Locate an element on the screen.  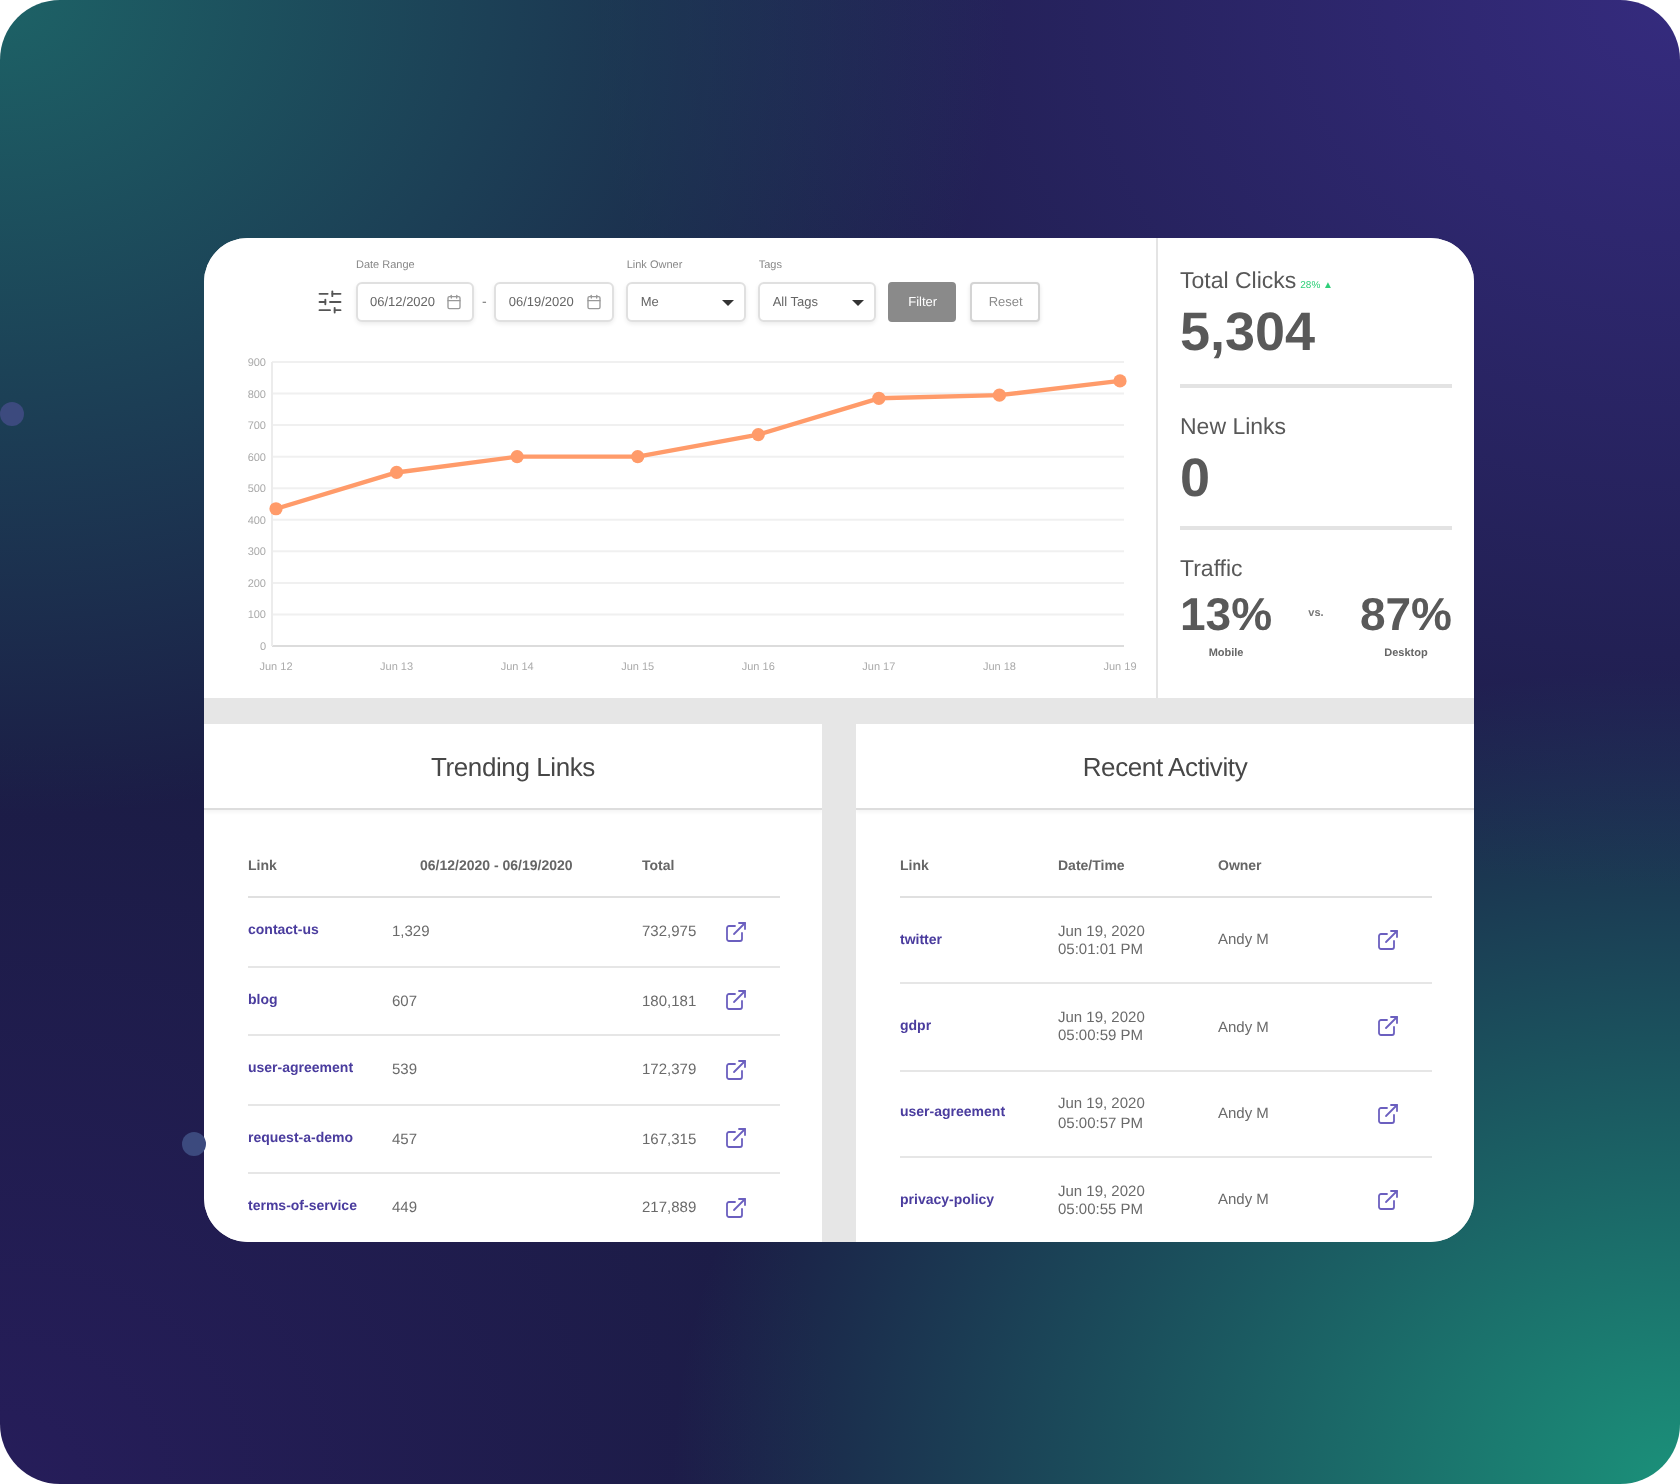
panel-title: Trending Links is located at coordinates (513, 766).